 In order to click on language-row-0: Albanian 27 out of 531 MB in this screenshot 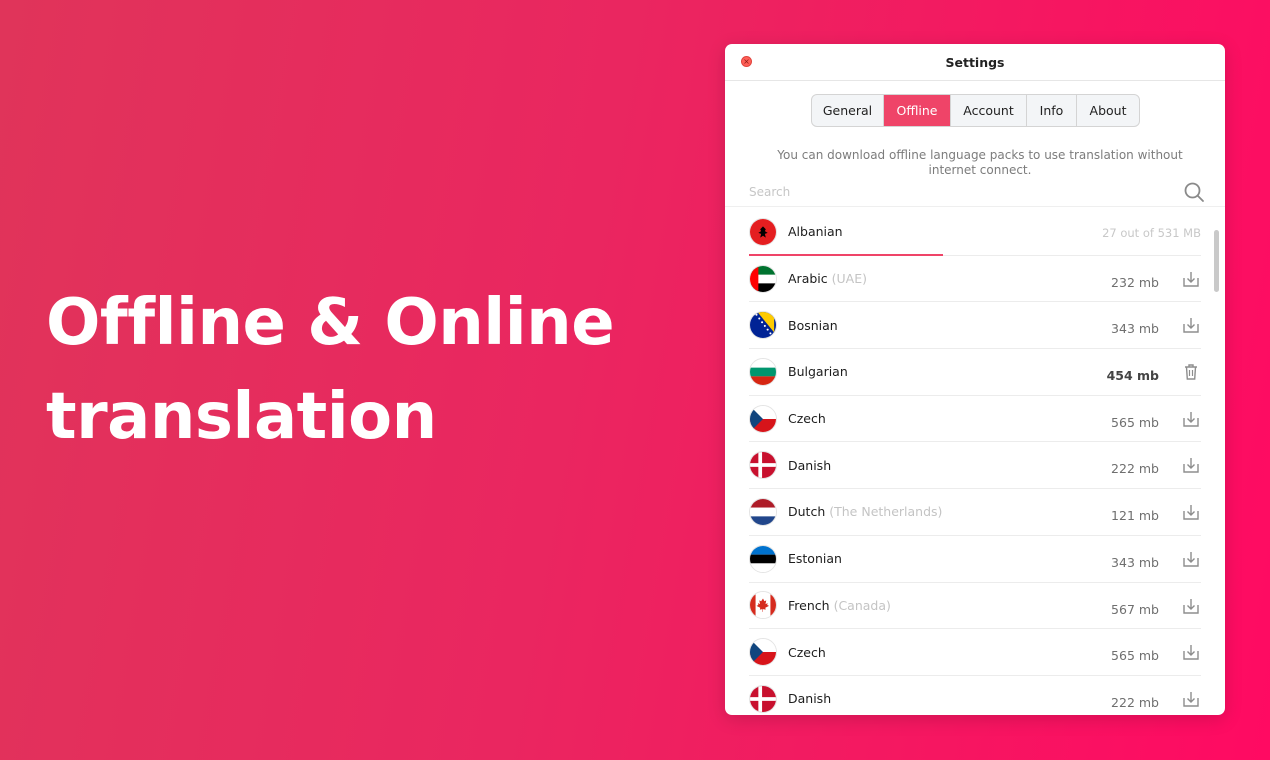, I will do `click(975, 232)`.